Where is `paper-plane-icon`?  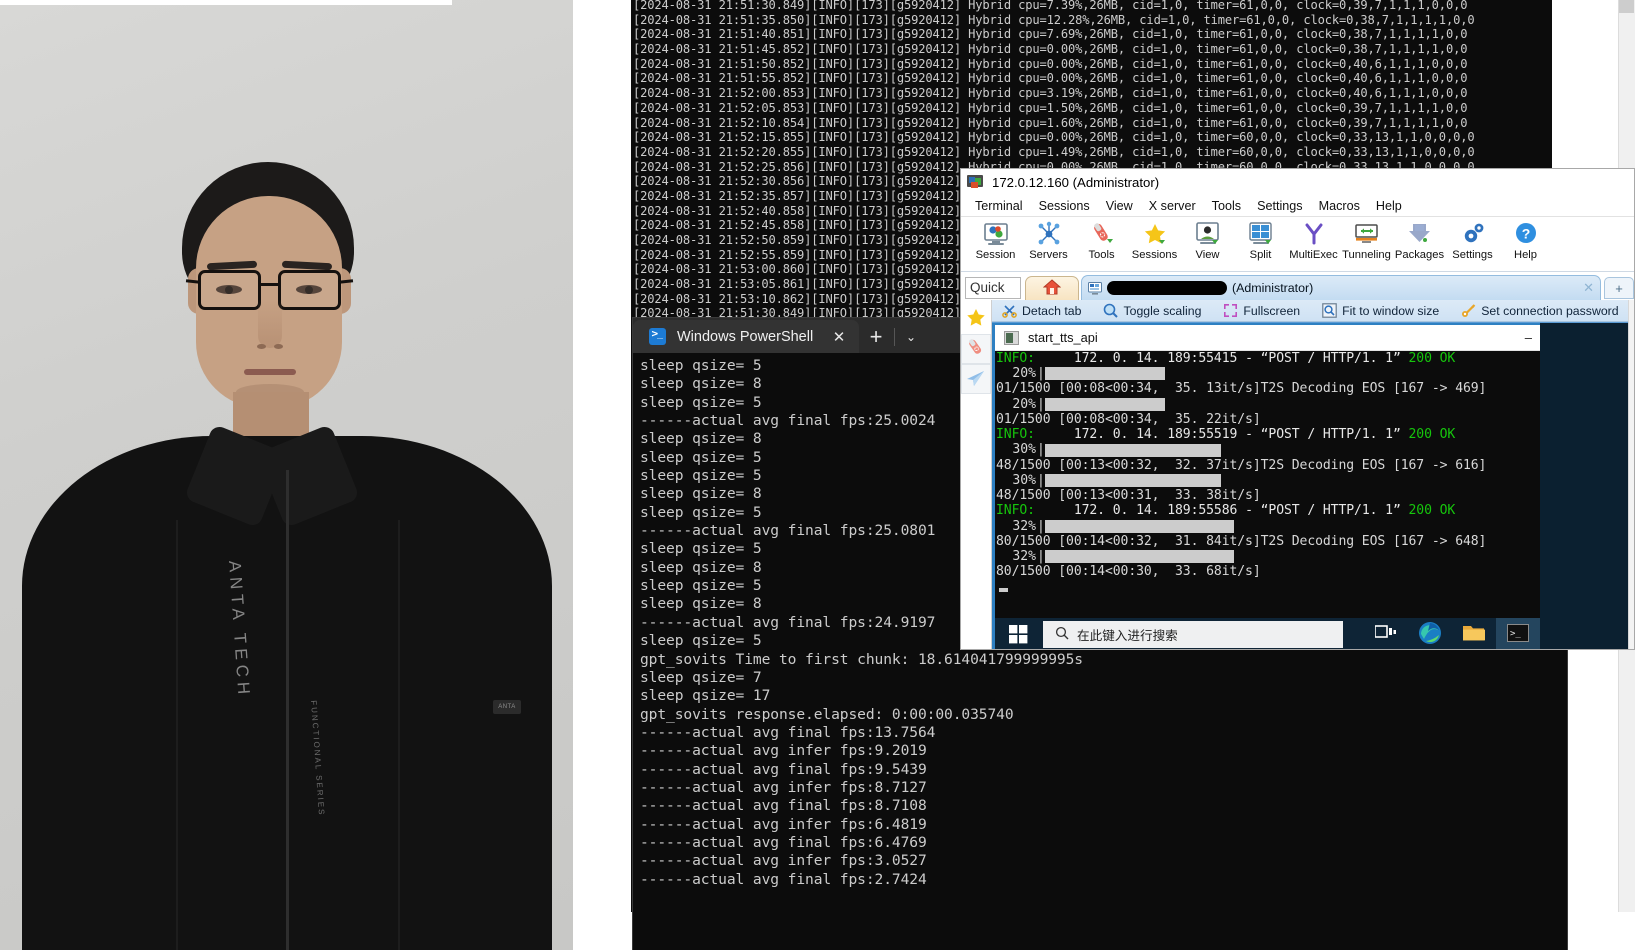
paper-plane-icon is located at coordinates (976, 379).